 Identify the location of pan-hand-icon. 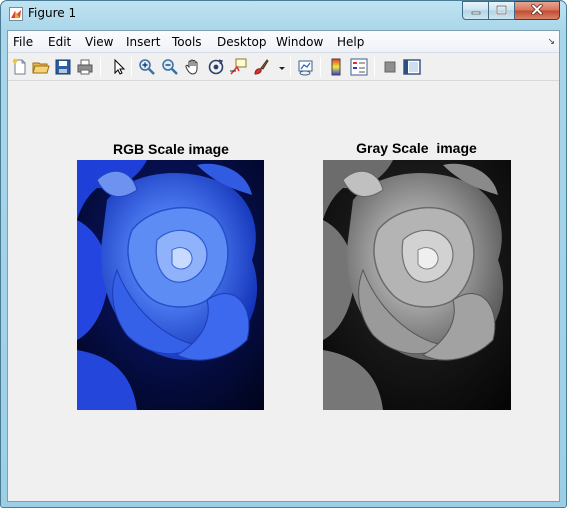
(193, 67).